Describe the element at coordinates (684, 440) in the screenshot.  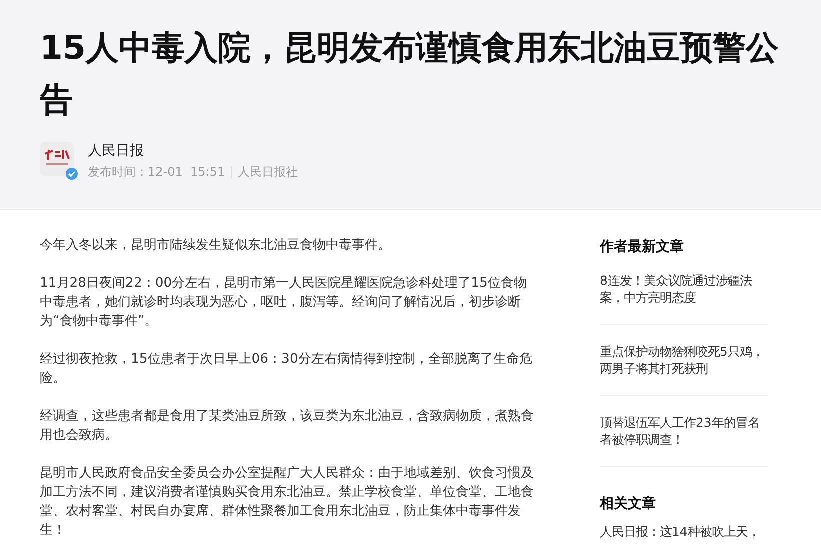
I see `article-link: 顶替退伍军人工作23年的冒名者被停职调查！` at that location.